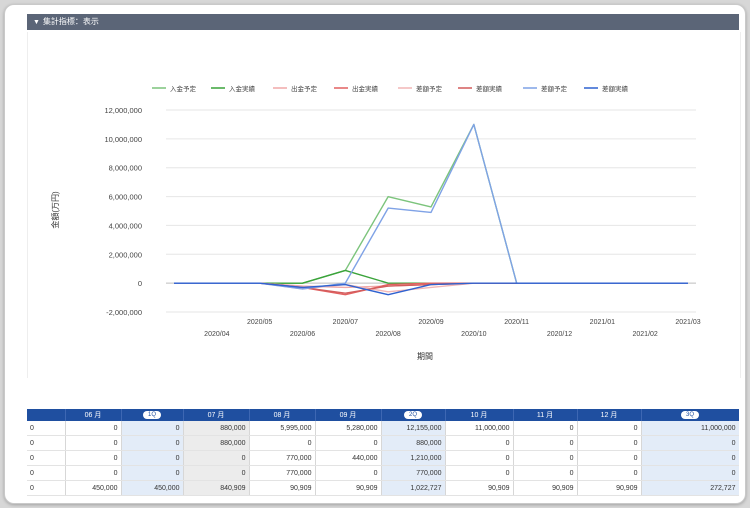 The height and width of the screenshot is (508, 750). Describe the element at coordinates (216, 334) in the screenshot. I see `x-tick-label: 2020/04` at that location.